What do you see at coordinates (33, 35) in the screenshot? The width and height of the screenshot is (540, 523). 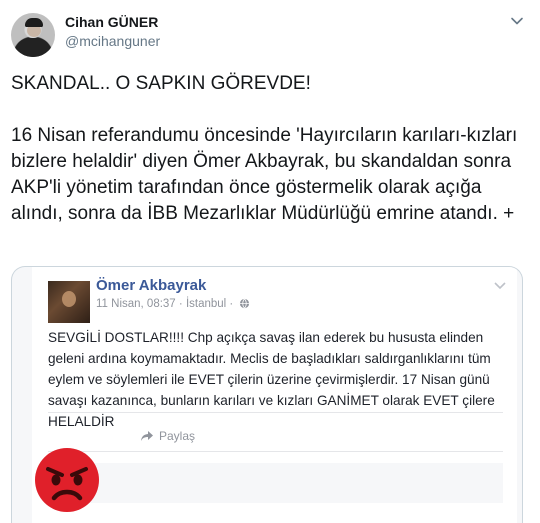 I see `avatar` at bounding box center [33, 35].